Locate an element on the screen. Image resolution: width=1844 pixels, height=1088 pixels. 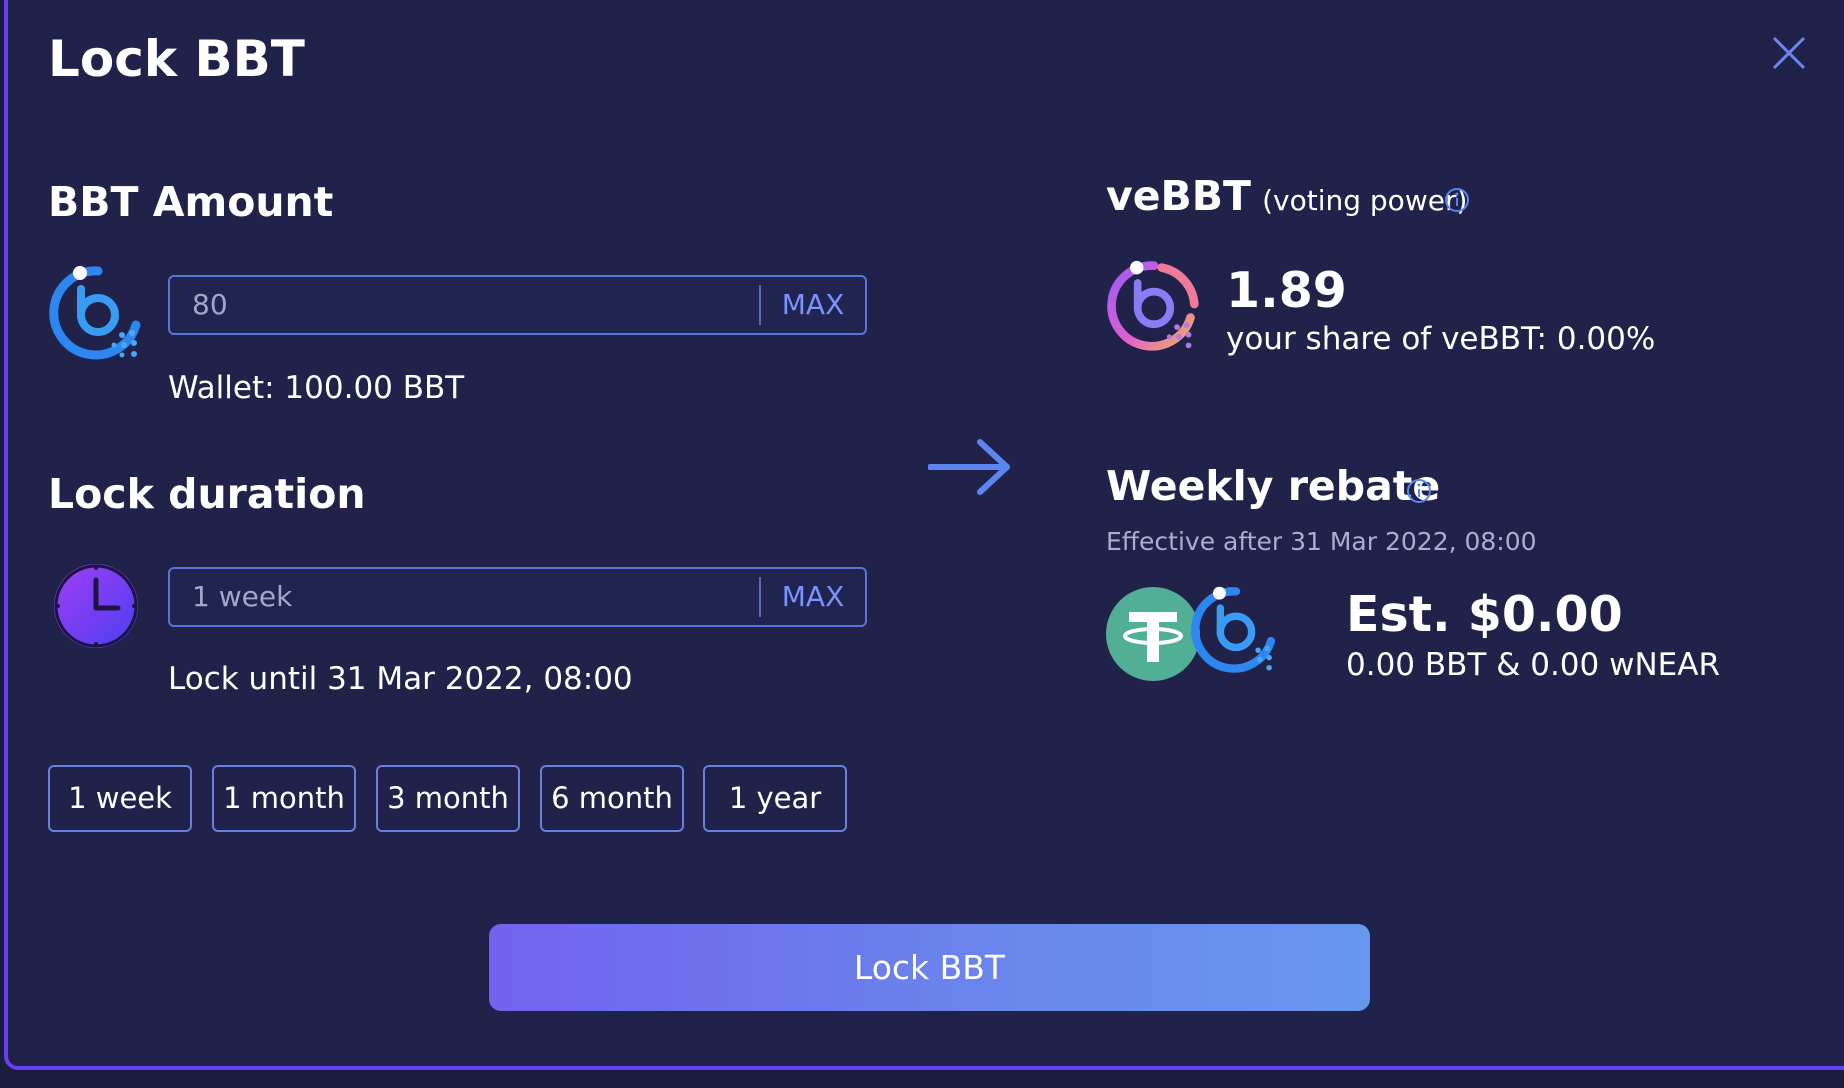
clock-icon is located at coordinates (96, 606).